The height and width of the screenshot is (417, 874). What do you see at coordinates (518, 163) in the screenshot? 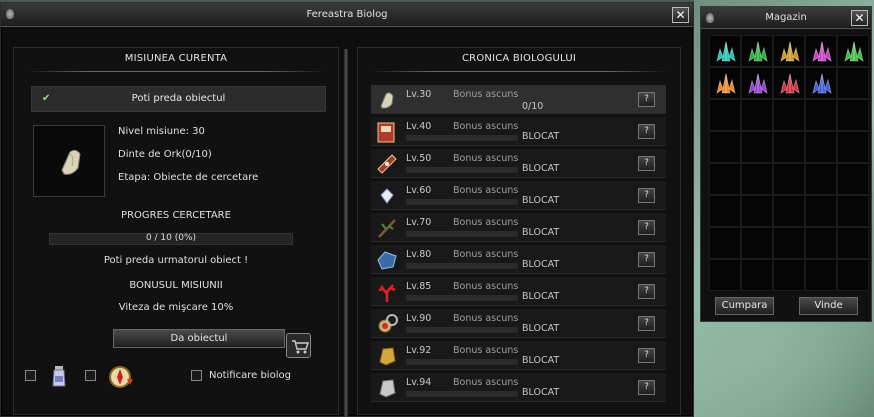
I see `chronicle-row: Lv.50 Bonus ascuns BLOCAT?` at bounding box center [518, 163].